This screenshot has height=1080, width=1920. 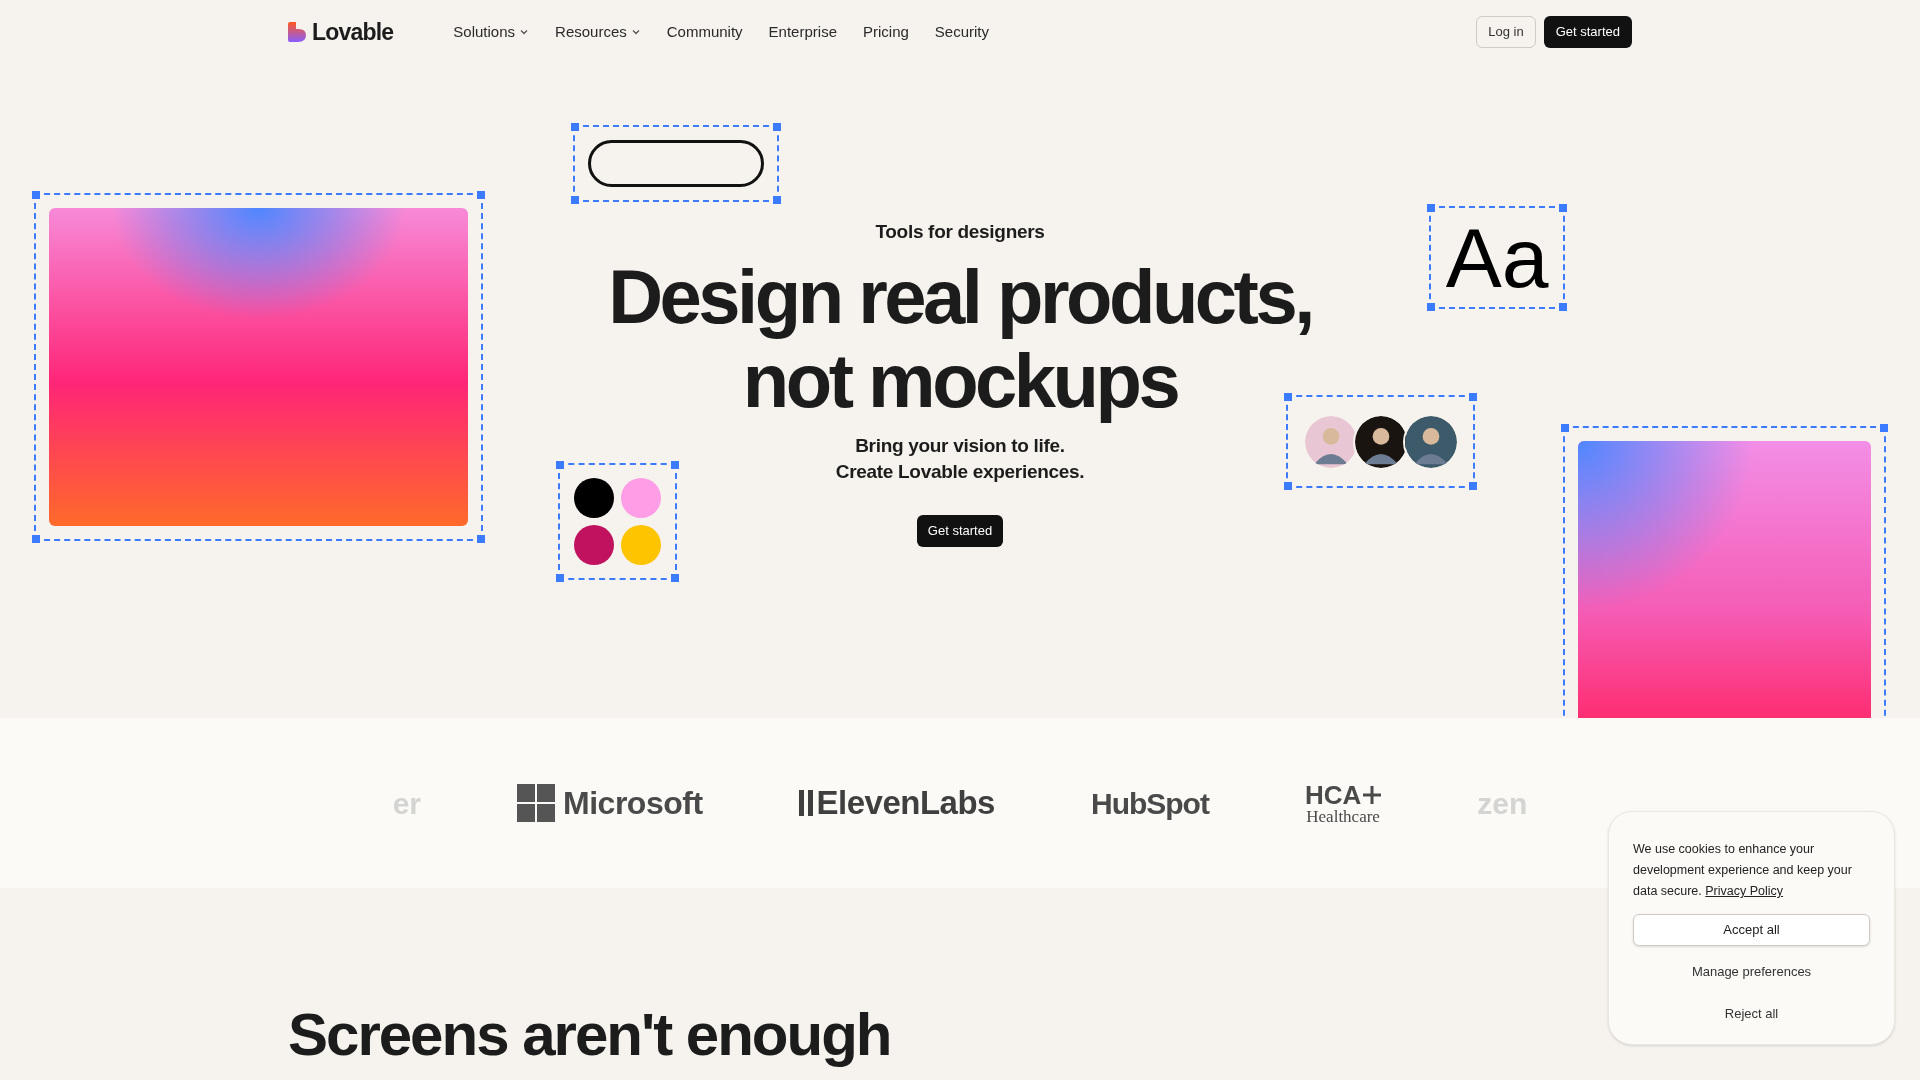 What do you see at coordinates (1430, 441) in the screenshot?
I see `avatar` at bounding box center [1430, 441].